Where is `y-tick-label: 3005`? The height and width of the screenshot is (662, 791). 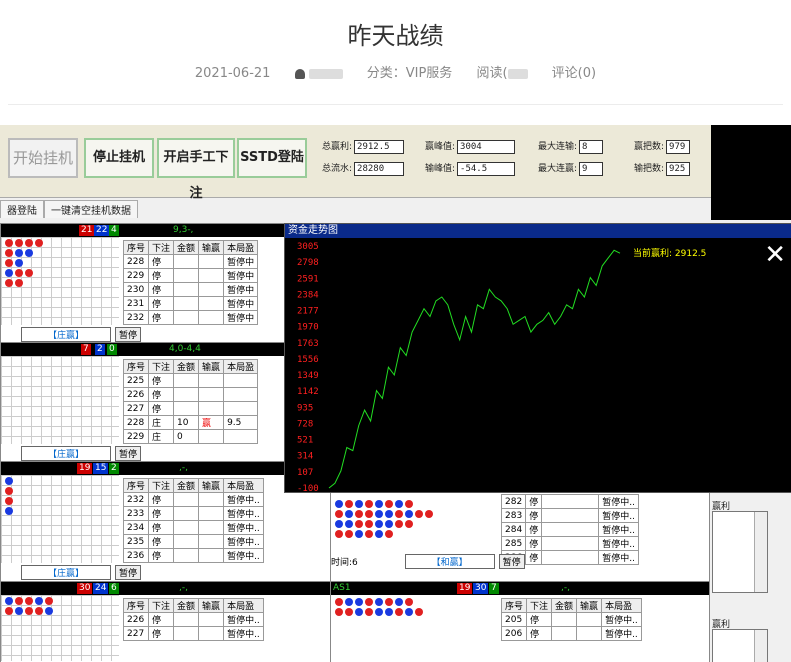 y-tick-label: 3005 is located at coordinates (308, 247).